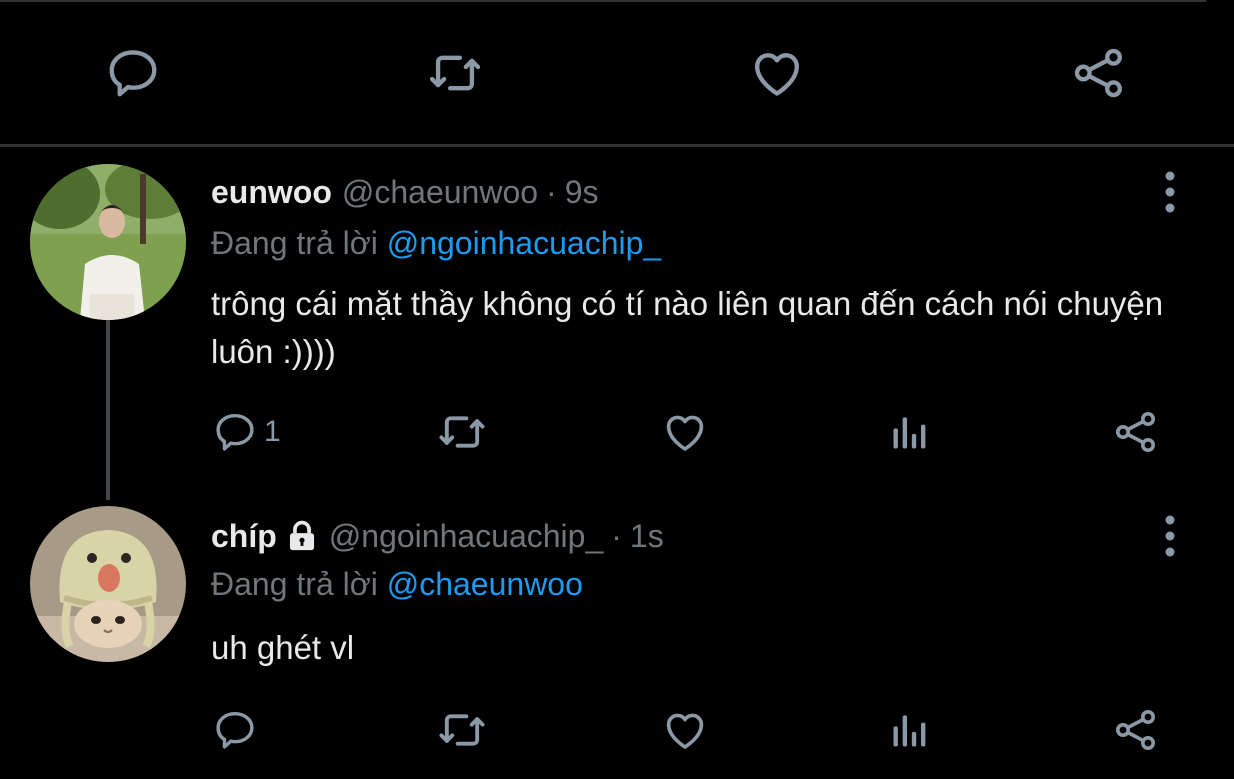 The width and height of the screenshot is (1234, 779). Describe the element at coordinates (440, 192) in the screenshot. I see `user-handle: @chaeunwoo` at that location.